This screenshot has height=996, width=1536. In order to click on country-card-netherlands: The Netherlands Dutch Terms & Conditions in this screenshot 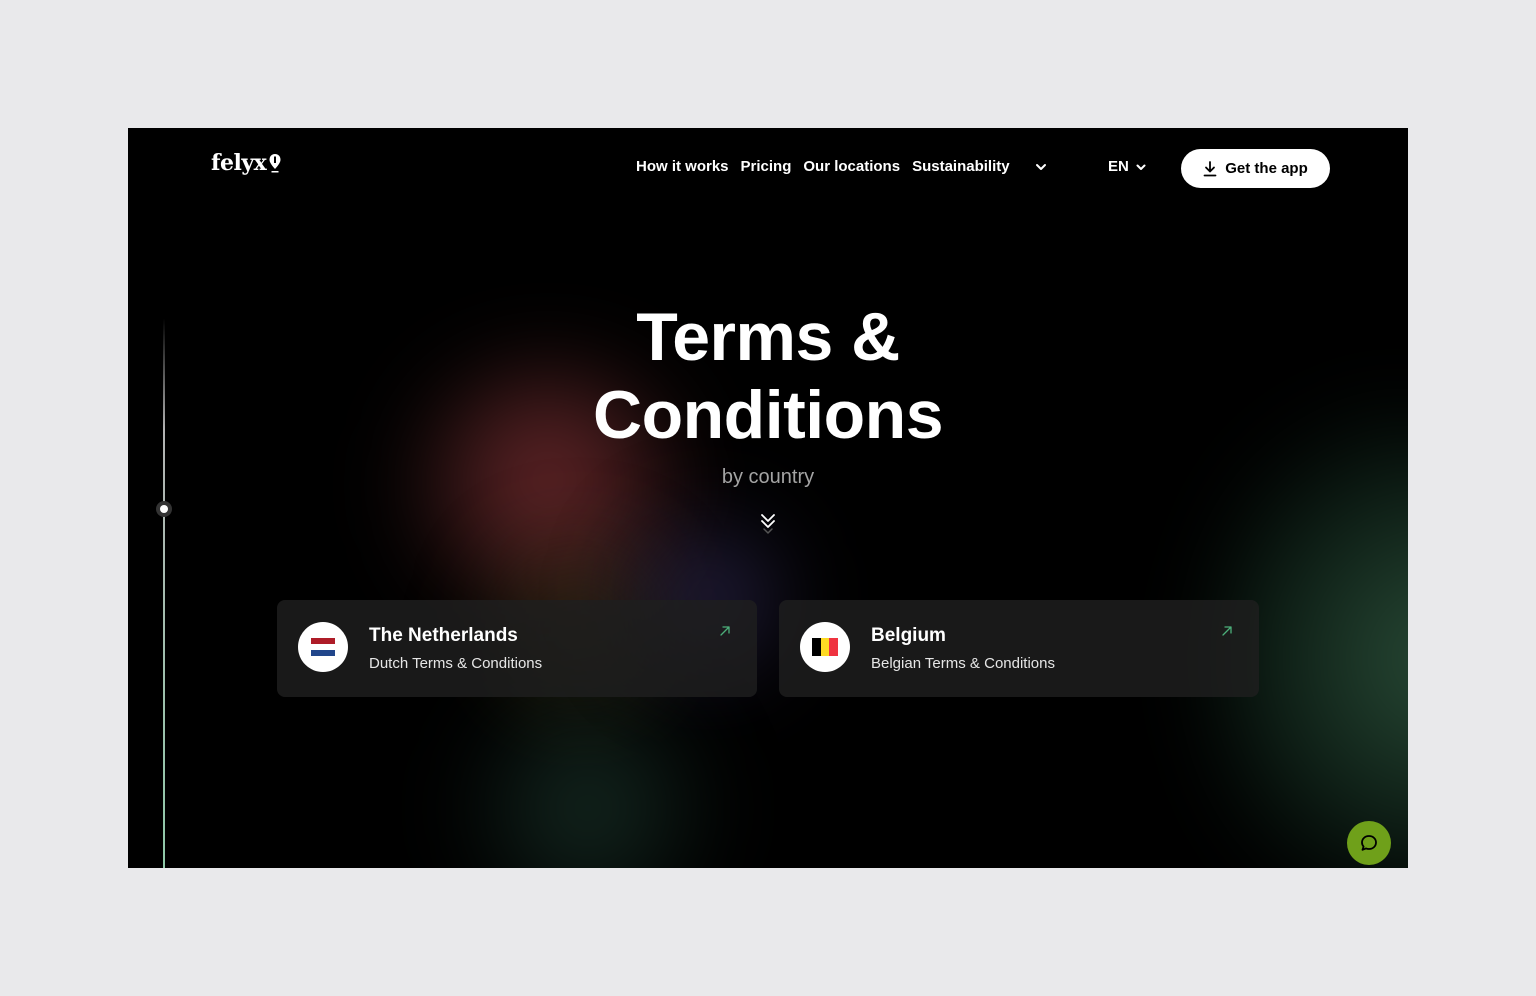, I will do `click(517, 648)`.